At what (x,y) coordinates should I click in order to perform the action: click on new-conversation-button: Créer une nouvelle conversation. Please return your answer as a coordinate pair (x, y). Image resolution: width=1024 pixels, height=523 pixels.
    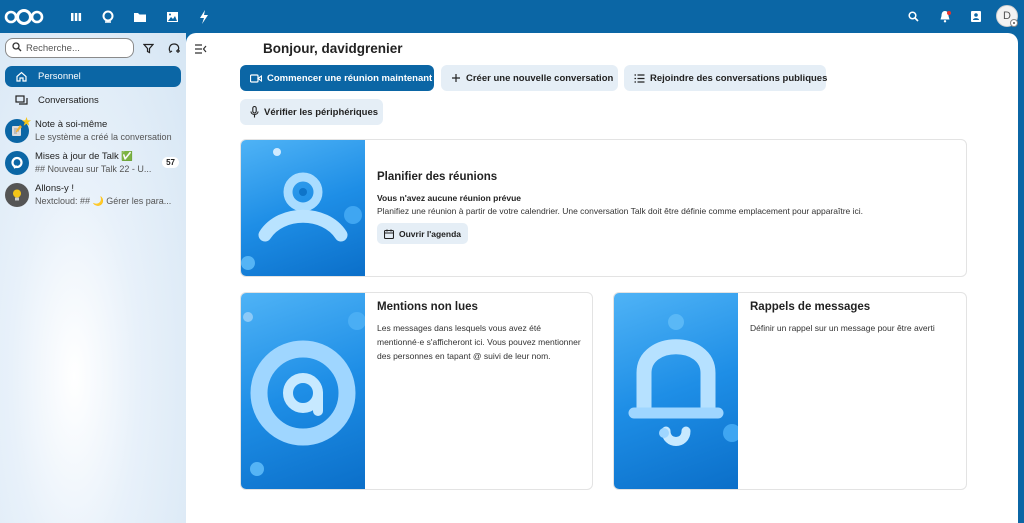
    Looking at the image, I should click on (529, 78).